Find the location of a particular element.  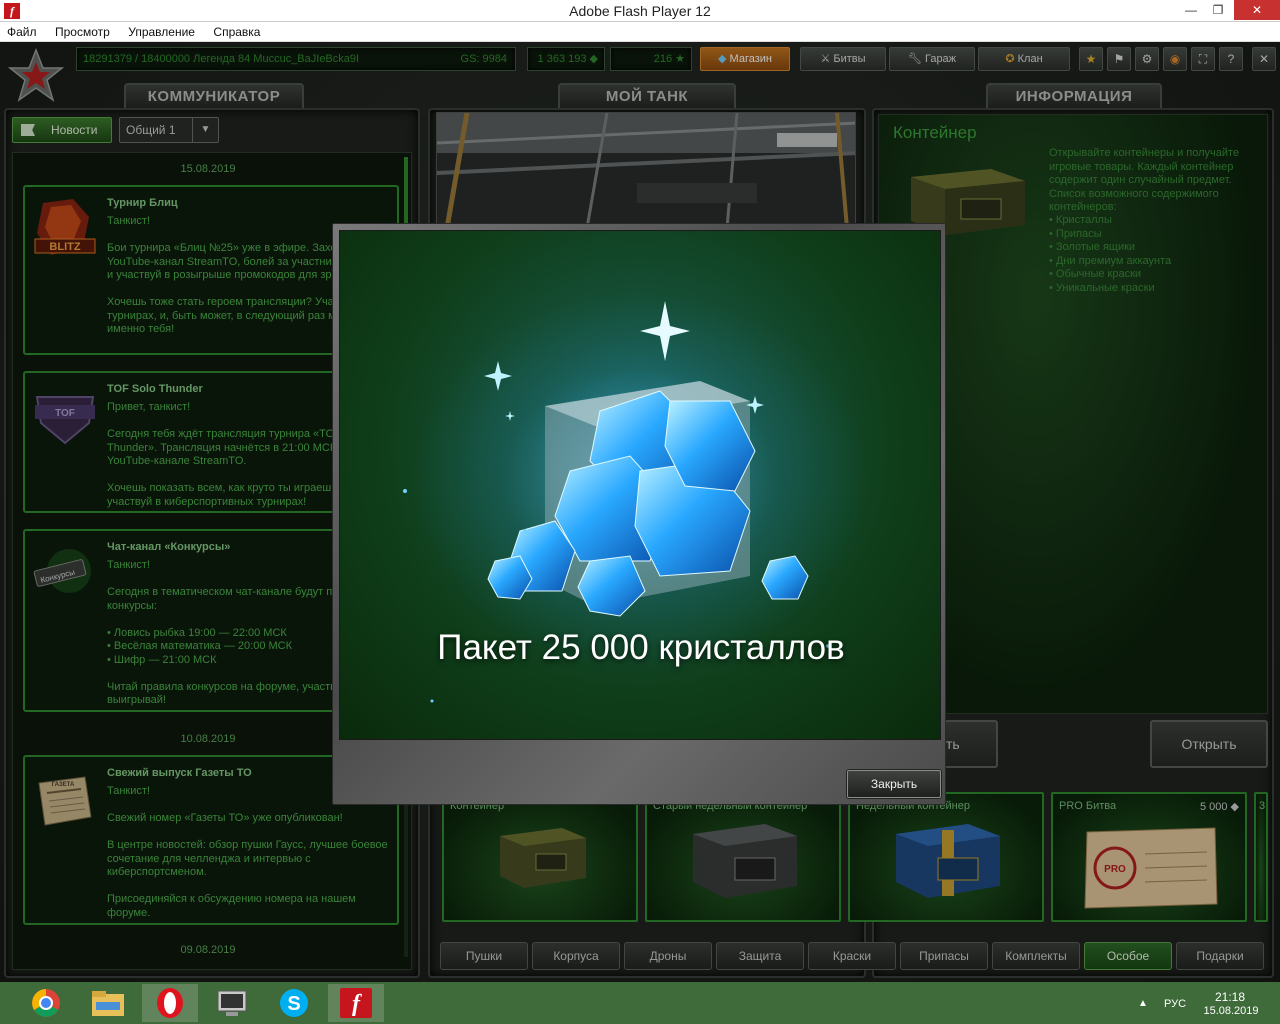

chrome-icon is located at coordinates (46, 1003).